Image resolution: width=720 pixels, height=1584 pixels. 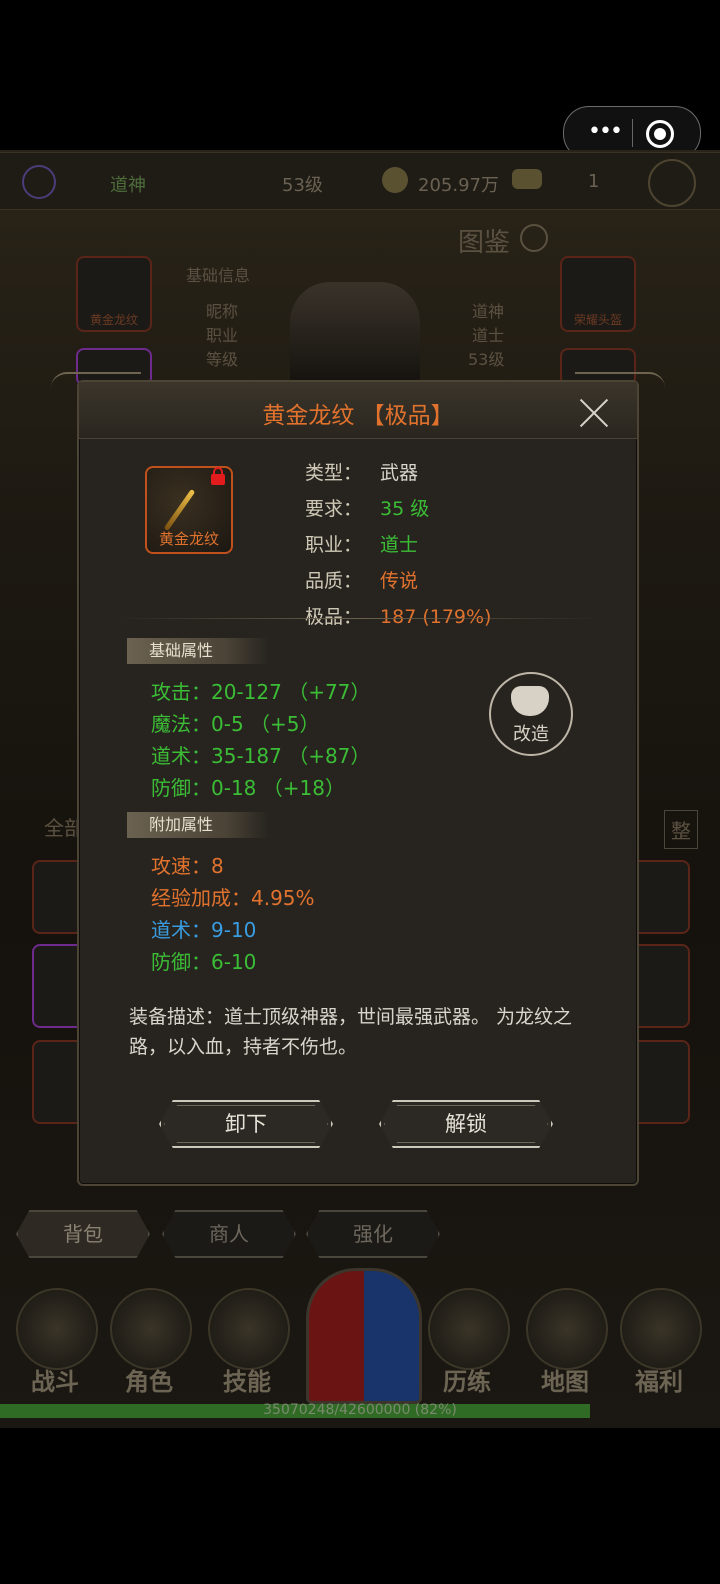 I want to click on tab-backpack: 背包, so click(x=83, y=1234).